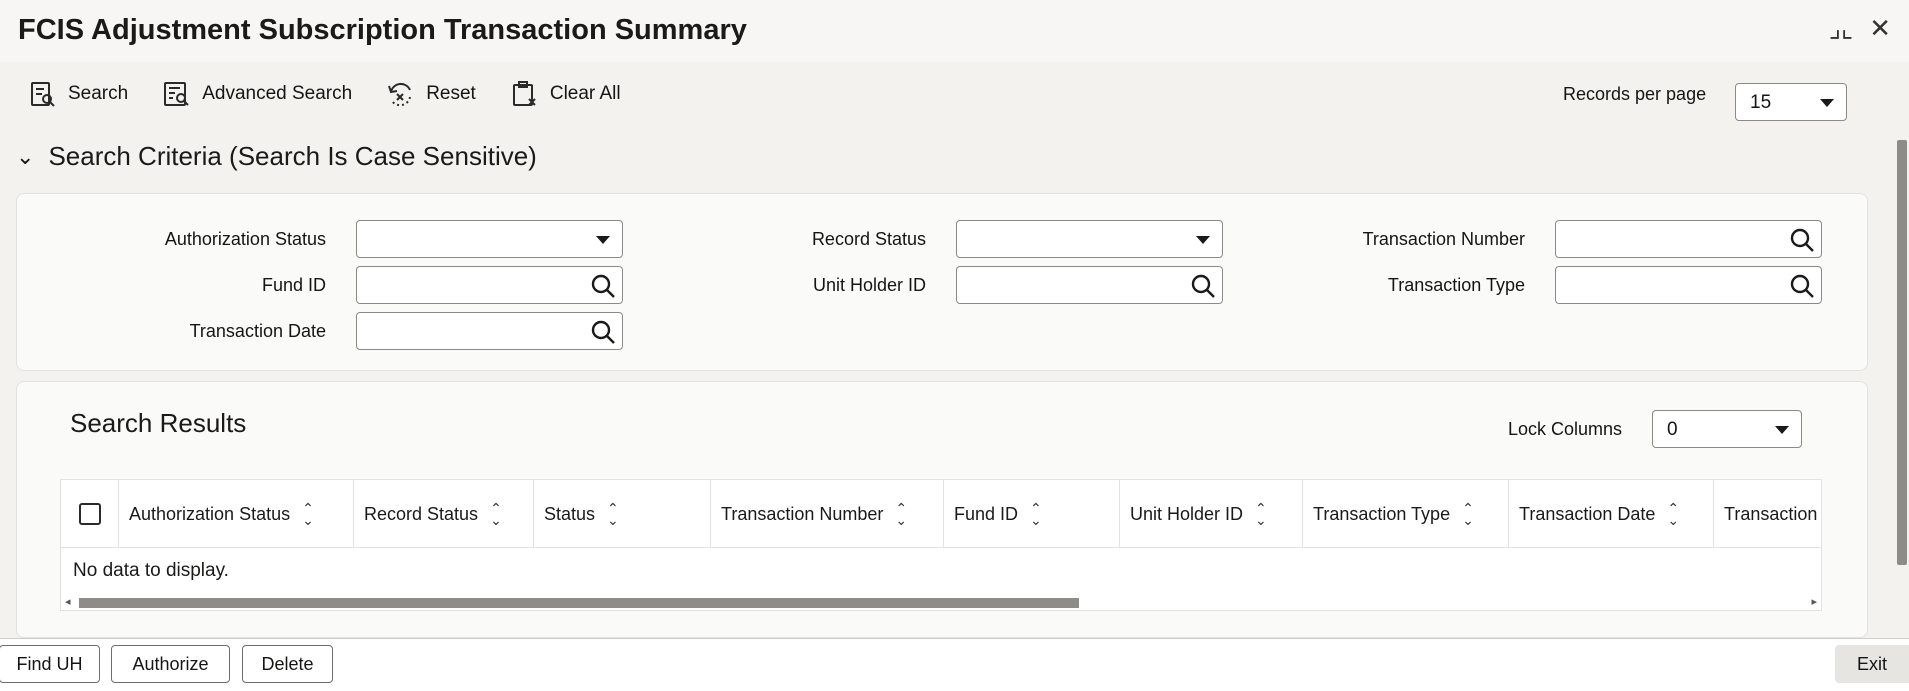 This screenshot has height=691, width=1909. What do you see at coordinates (1089, 285) in the screenshot?
I see `unit-holder-id-input` at bounding box center [1089, 285].